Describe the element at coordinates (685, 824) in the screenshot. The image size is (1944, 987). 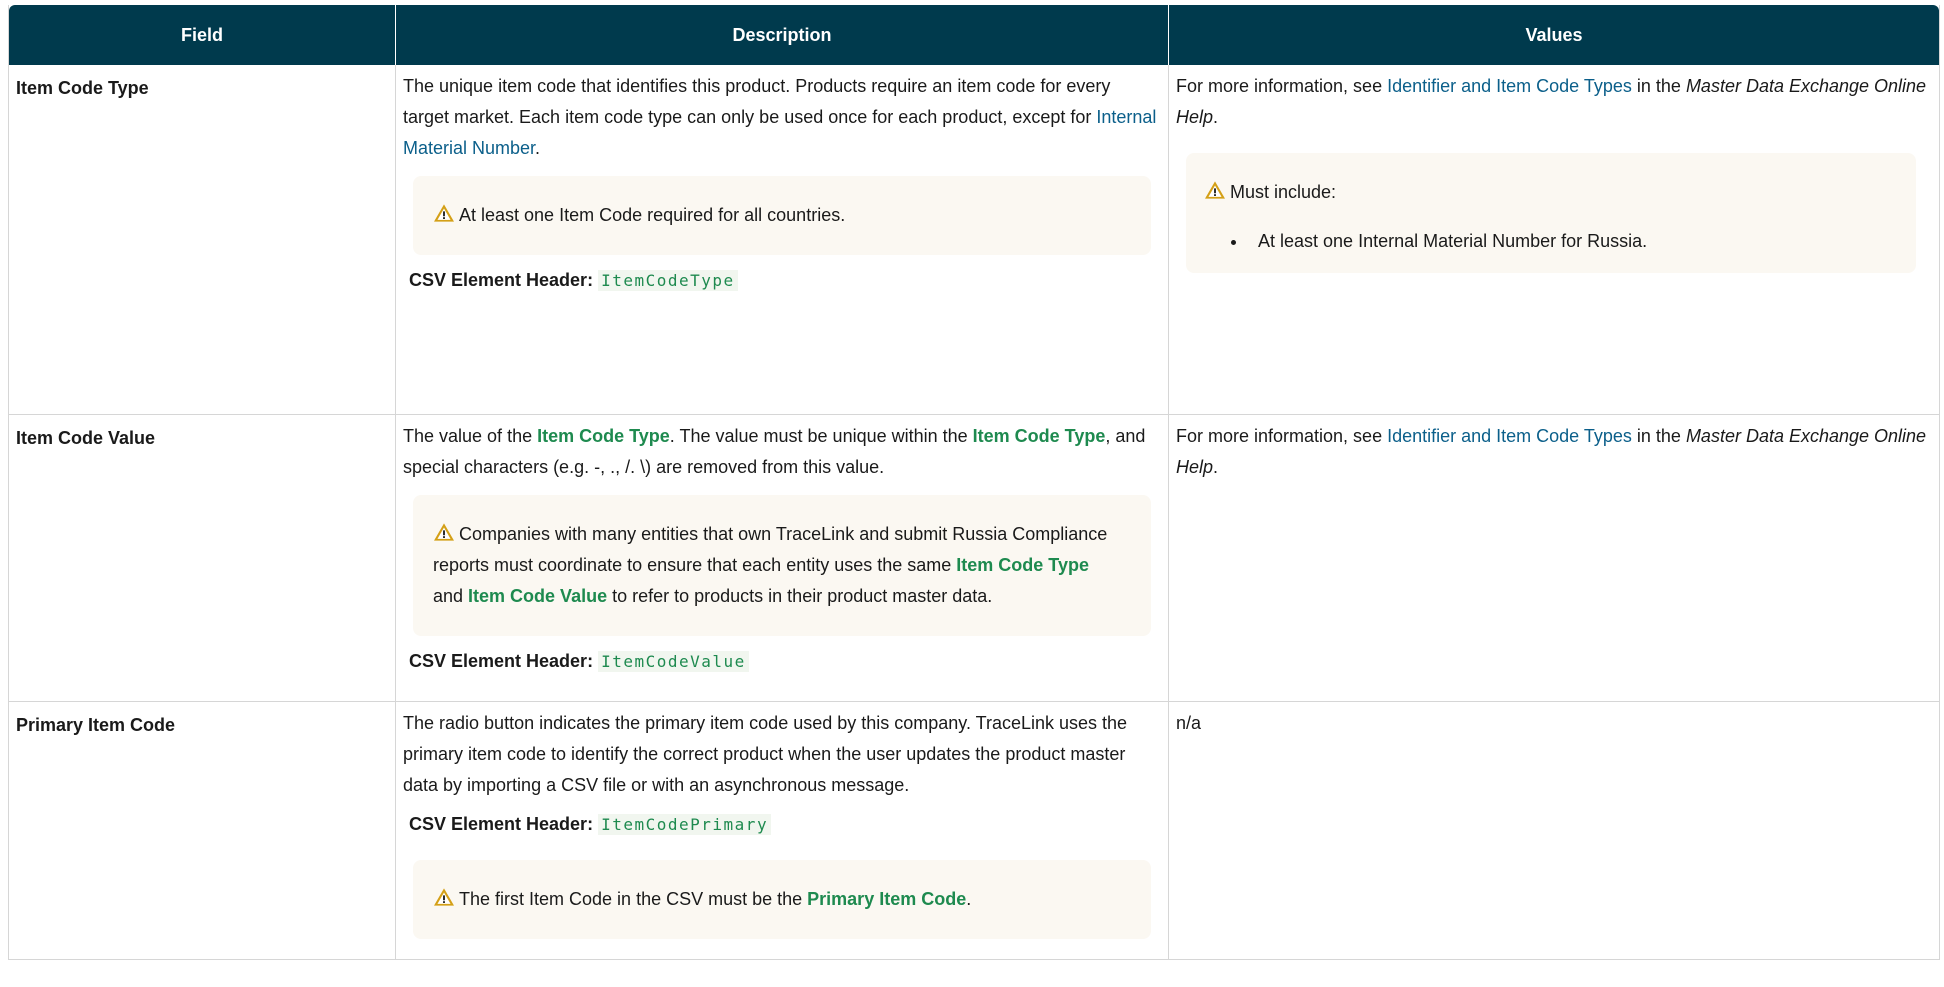
I see `csv-code: ItemCodePrimary` at that location.